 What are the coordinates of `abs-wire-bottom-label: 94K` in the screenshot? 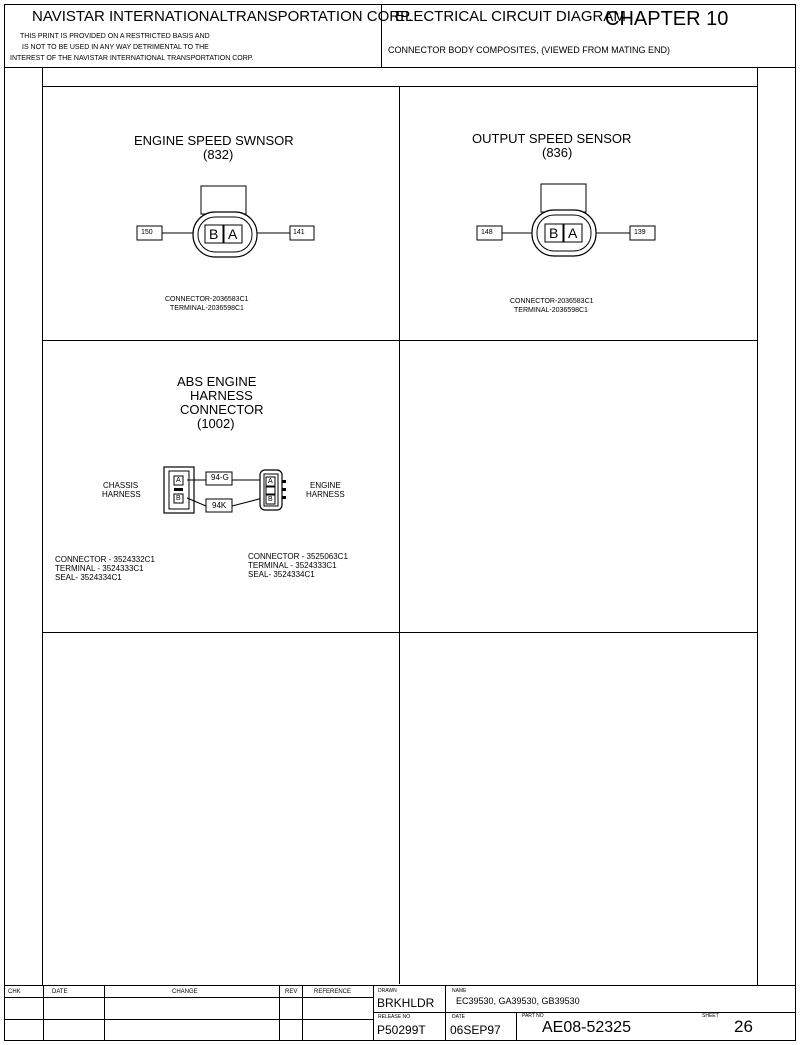 It's located at (219, 505).